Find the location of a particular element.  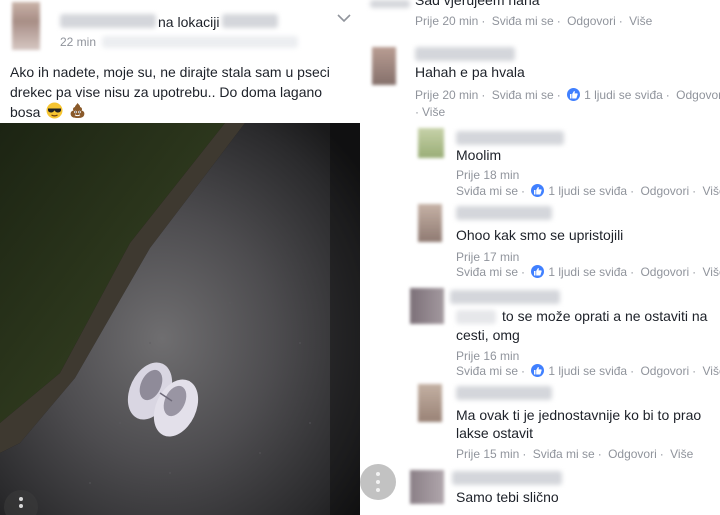

poop-emoji-icon is located at coordinates (77, 113).